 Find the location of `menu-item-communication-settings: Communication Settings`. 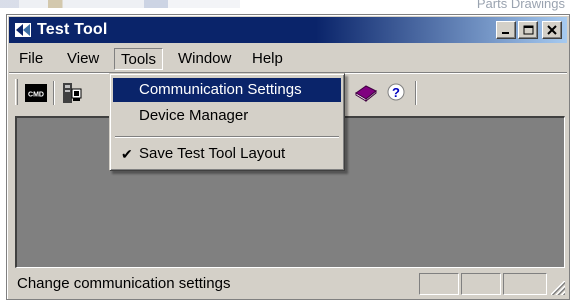

menu-item-communication-settings: Communication Settings is located at coordinates (227, 90).